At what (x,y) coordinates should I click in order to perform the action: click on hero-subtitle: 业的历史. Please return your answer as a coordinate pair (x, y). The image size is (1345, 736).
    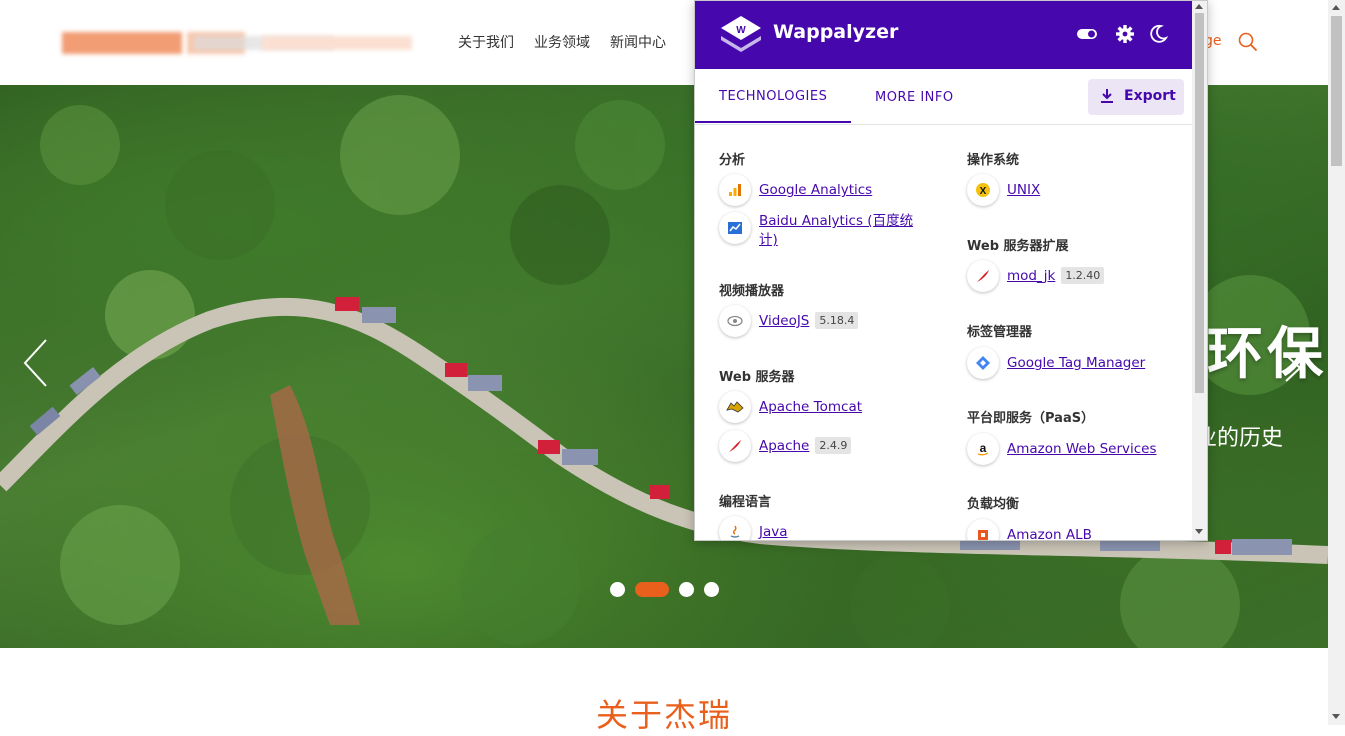
    Looking at the image, I should click on (1239, 438).